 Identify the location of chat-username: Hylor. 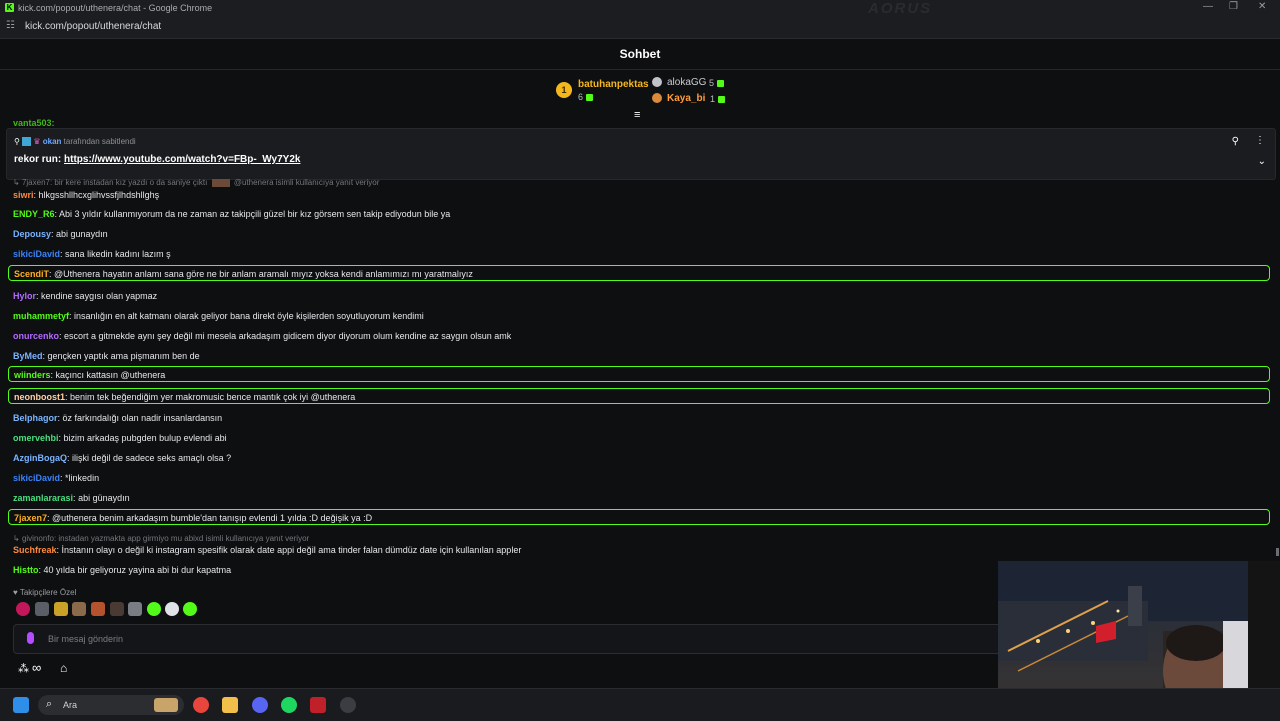
(24, 296).